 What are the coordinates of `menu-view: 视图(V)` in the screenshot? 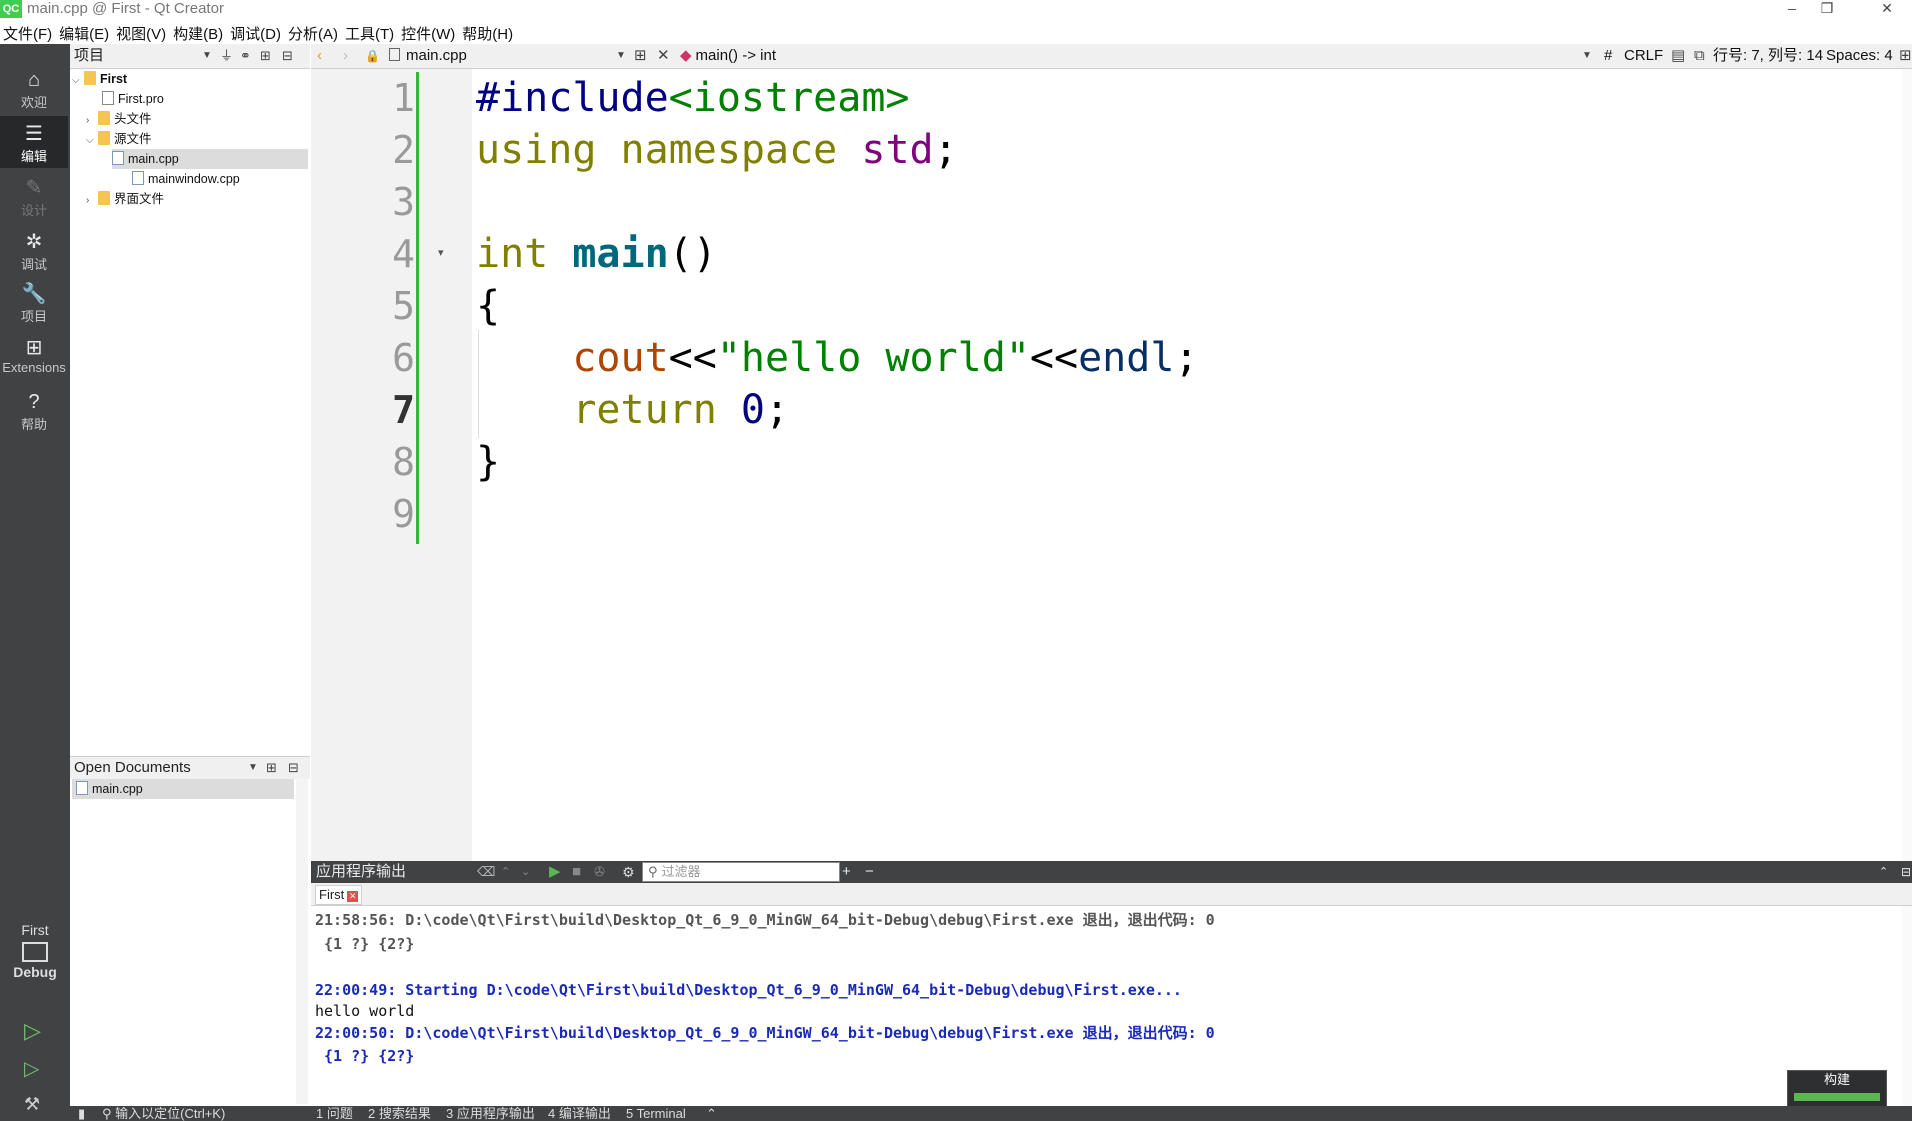 It's located at (141, 33).